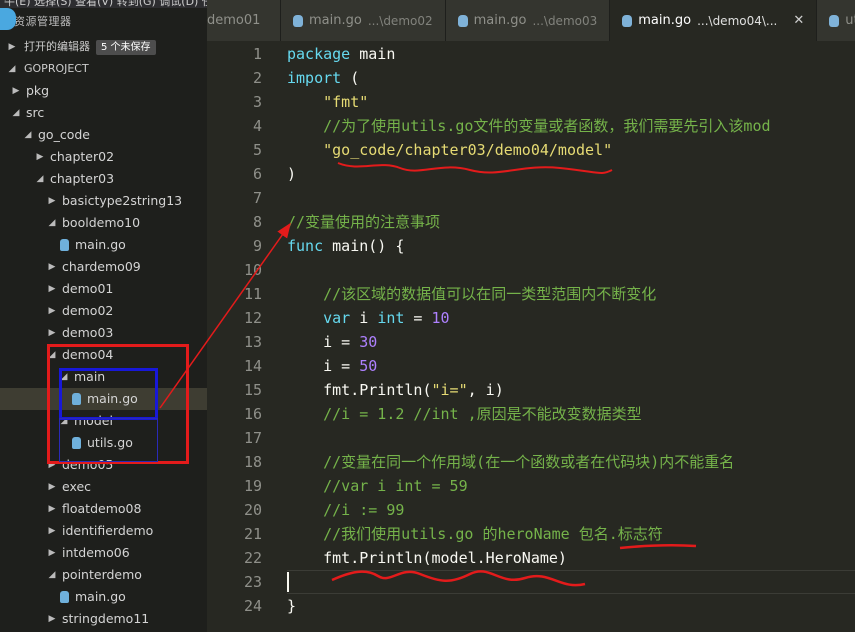 The image size is (855, 632). Describe the element at coordinates (350, 78) in the screenshot. I see `code-token: (` at that location.